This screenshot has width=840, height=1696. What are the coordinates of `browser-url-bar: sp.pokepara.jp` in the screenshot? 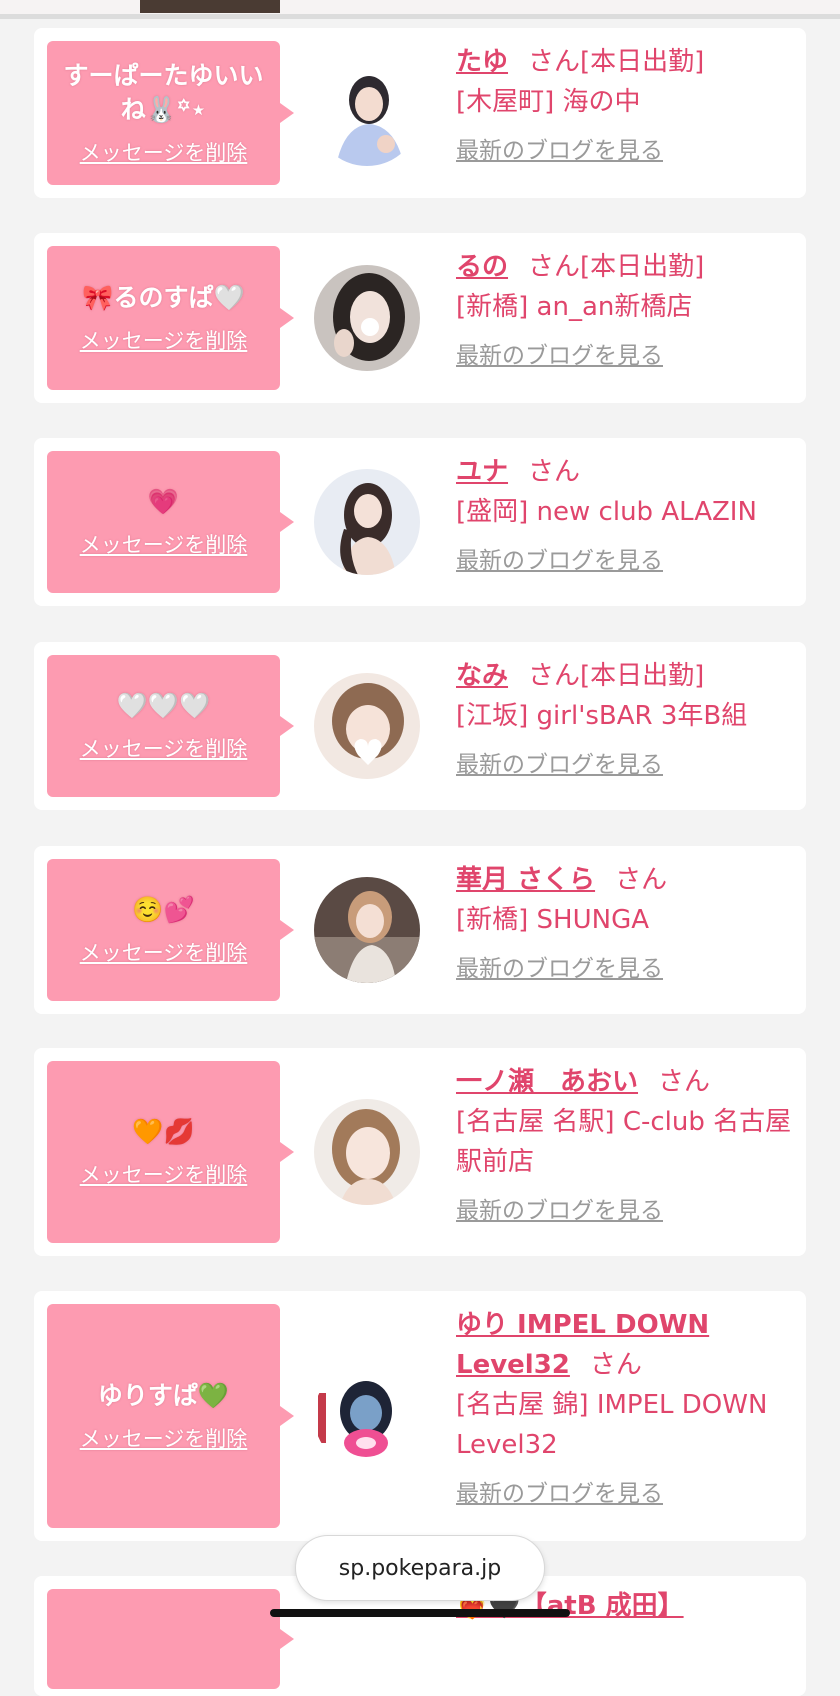 It's located at (420, 1568).